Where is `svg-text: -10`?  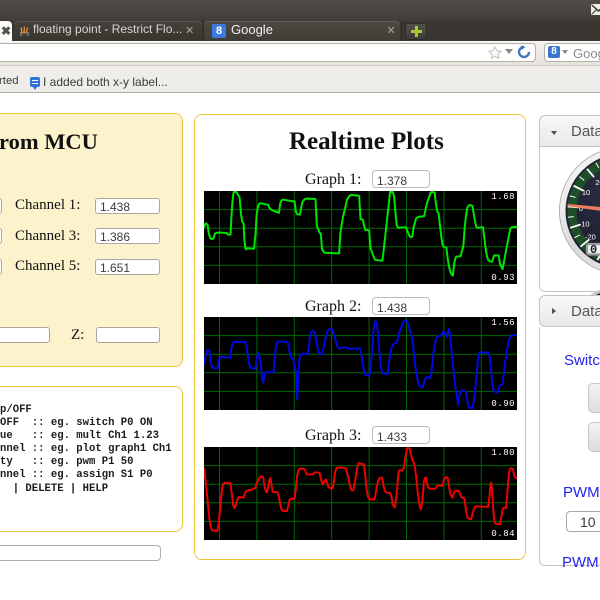 svg-text: -10 is located at coordinates (584, 223).